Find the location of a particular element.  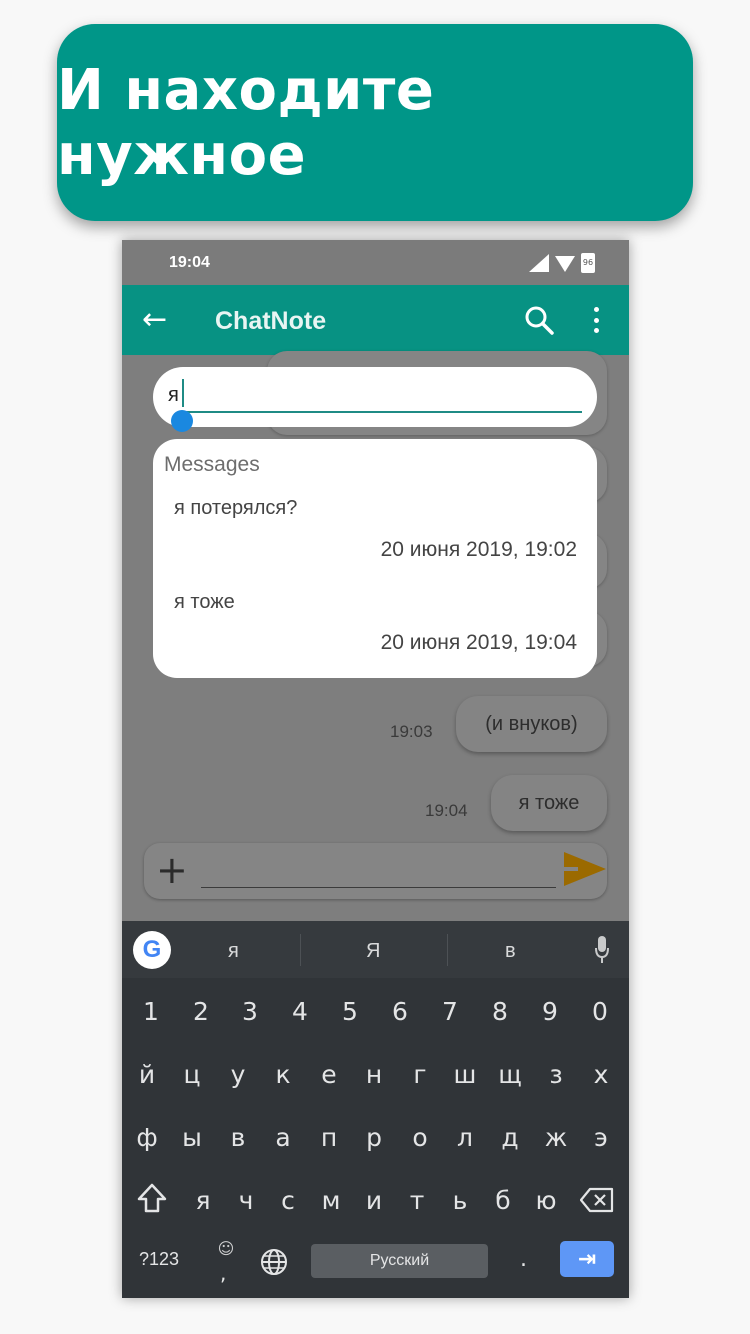

keyboard-bottom-row: ?123 ☺ , Русский . ⇥ is located at coordinates (375, 1263).